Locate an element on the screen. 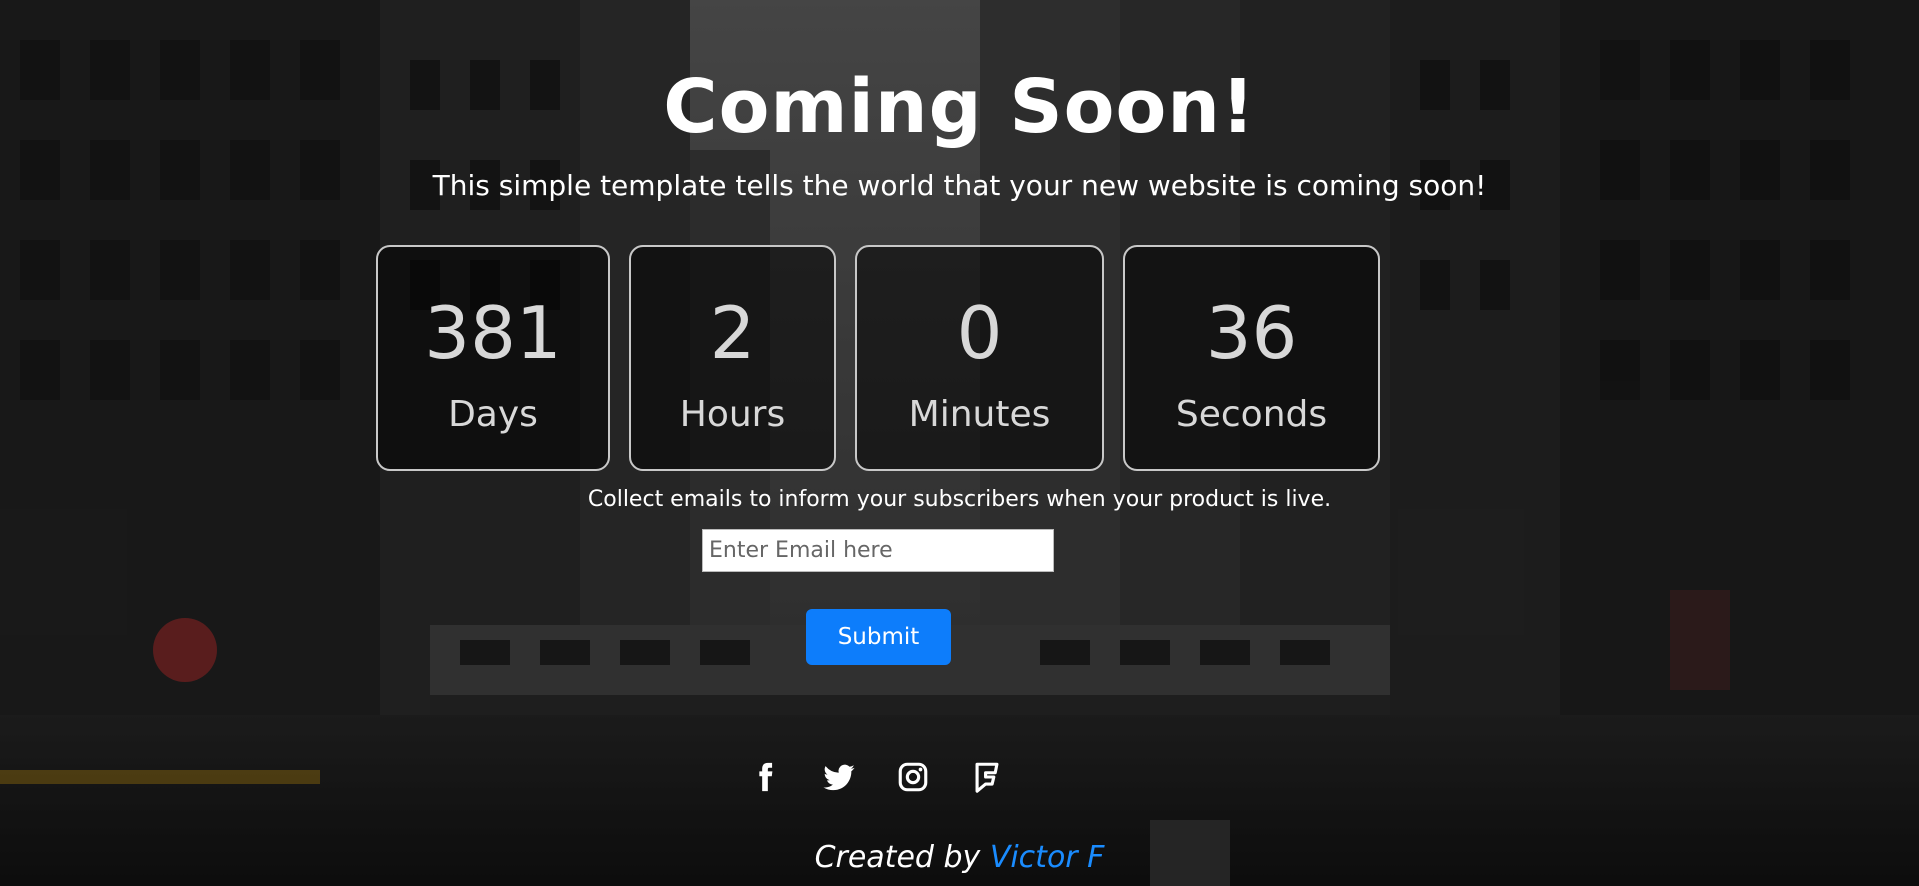  twitter-icon is located at coordinates (839, 777).